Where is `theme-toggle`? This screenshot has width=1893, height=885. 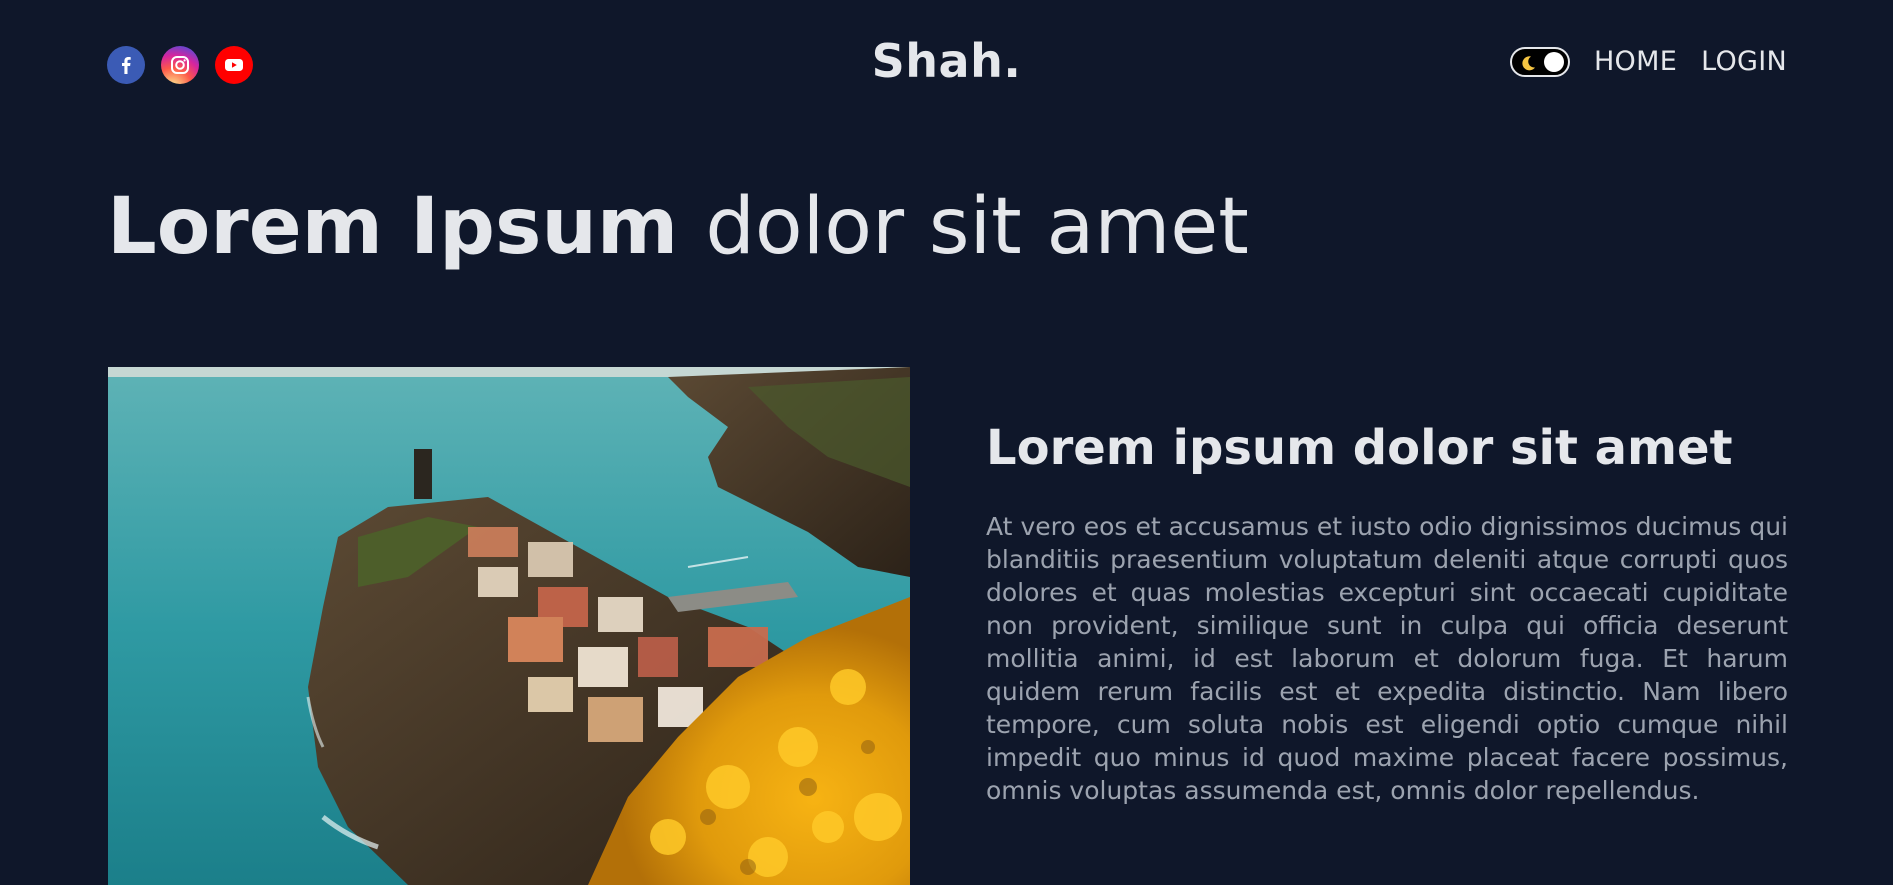
theme-toggle is located at coordinates (1539, 61).